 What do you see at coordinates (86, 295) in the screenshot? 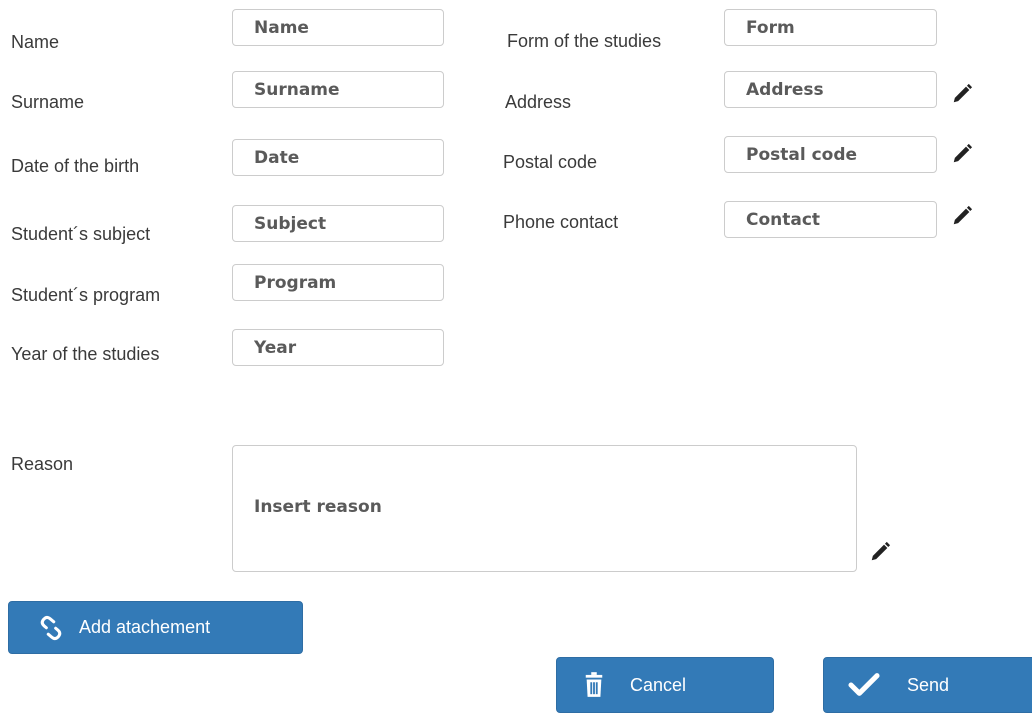
I see `program-label: Student´s program` at bounding box center [86, 295].